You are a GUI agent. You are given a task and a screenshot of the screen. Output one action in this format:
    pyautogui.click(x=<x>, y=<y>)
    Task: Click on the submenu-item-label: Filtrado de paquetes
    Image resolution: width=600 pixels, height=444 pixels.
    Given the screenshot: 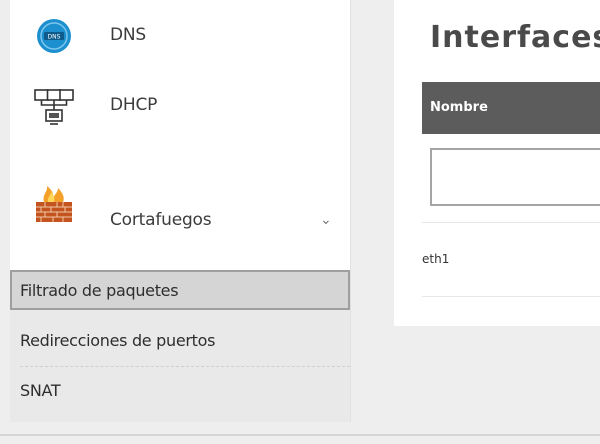 What is the action you would take?
    pyautogui.click(x=99, y=290)
    